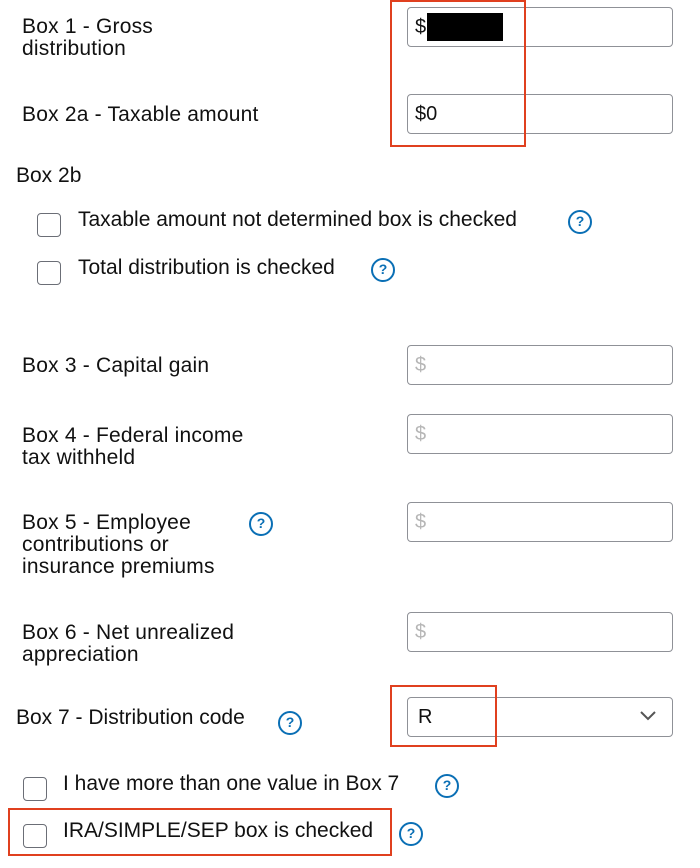 This screenshot has width=700, height=868. Describe the element at coordinates (95, 544) in the screenshot. I see `box5-label-line2: contributions or` at that location.